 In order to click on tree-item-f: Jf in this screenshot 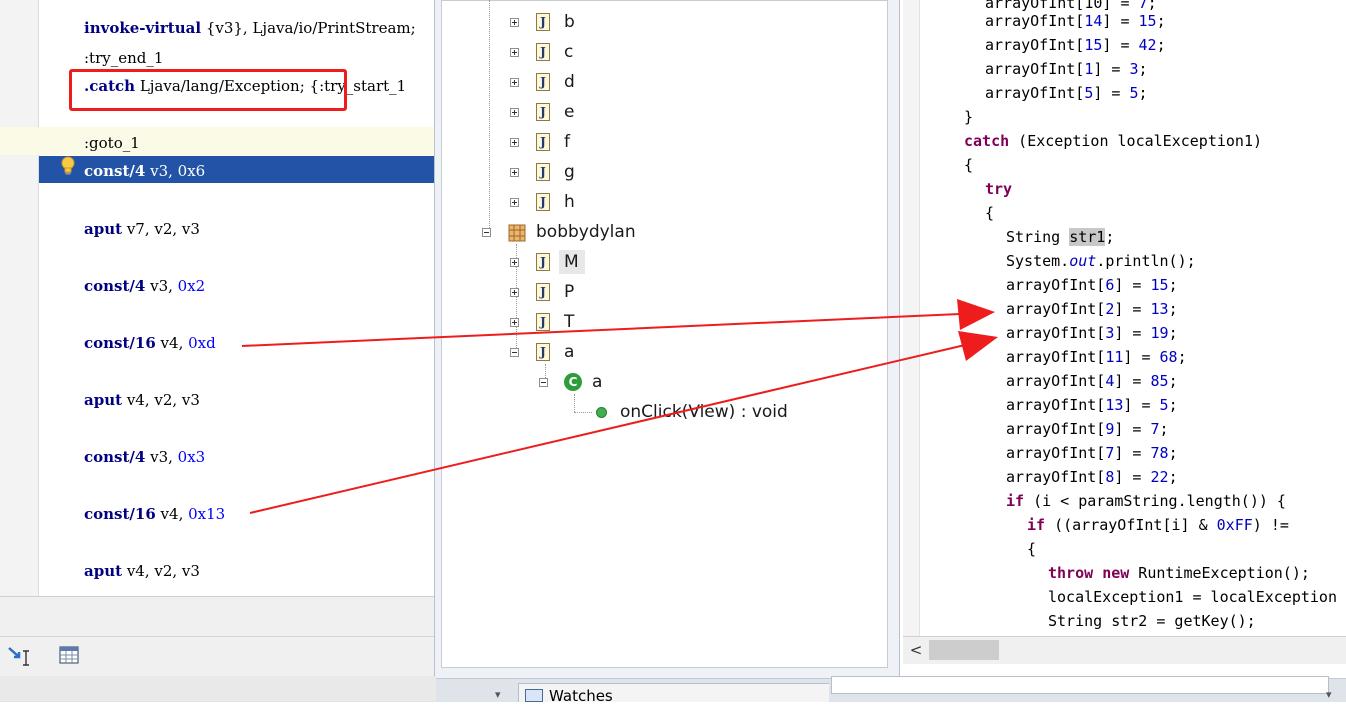, I will do `click(578, 142)`.